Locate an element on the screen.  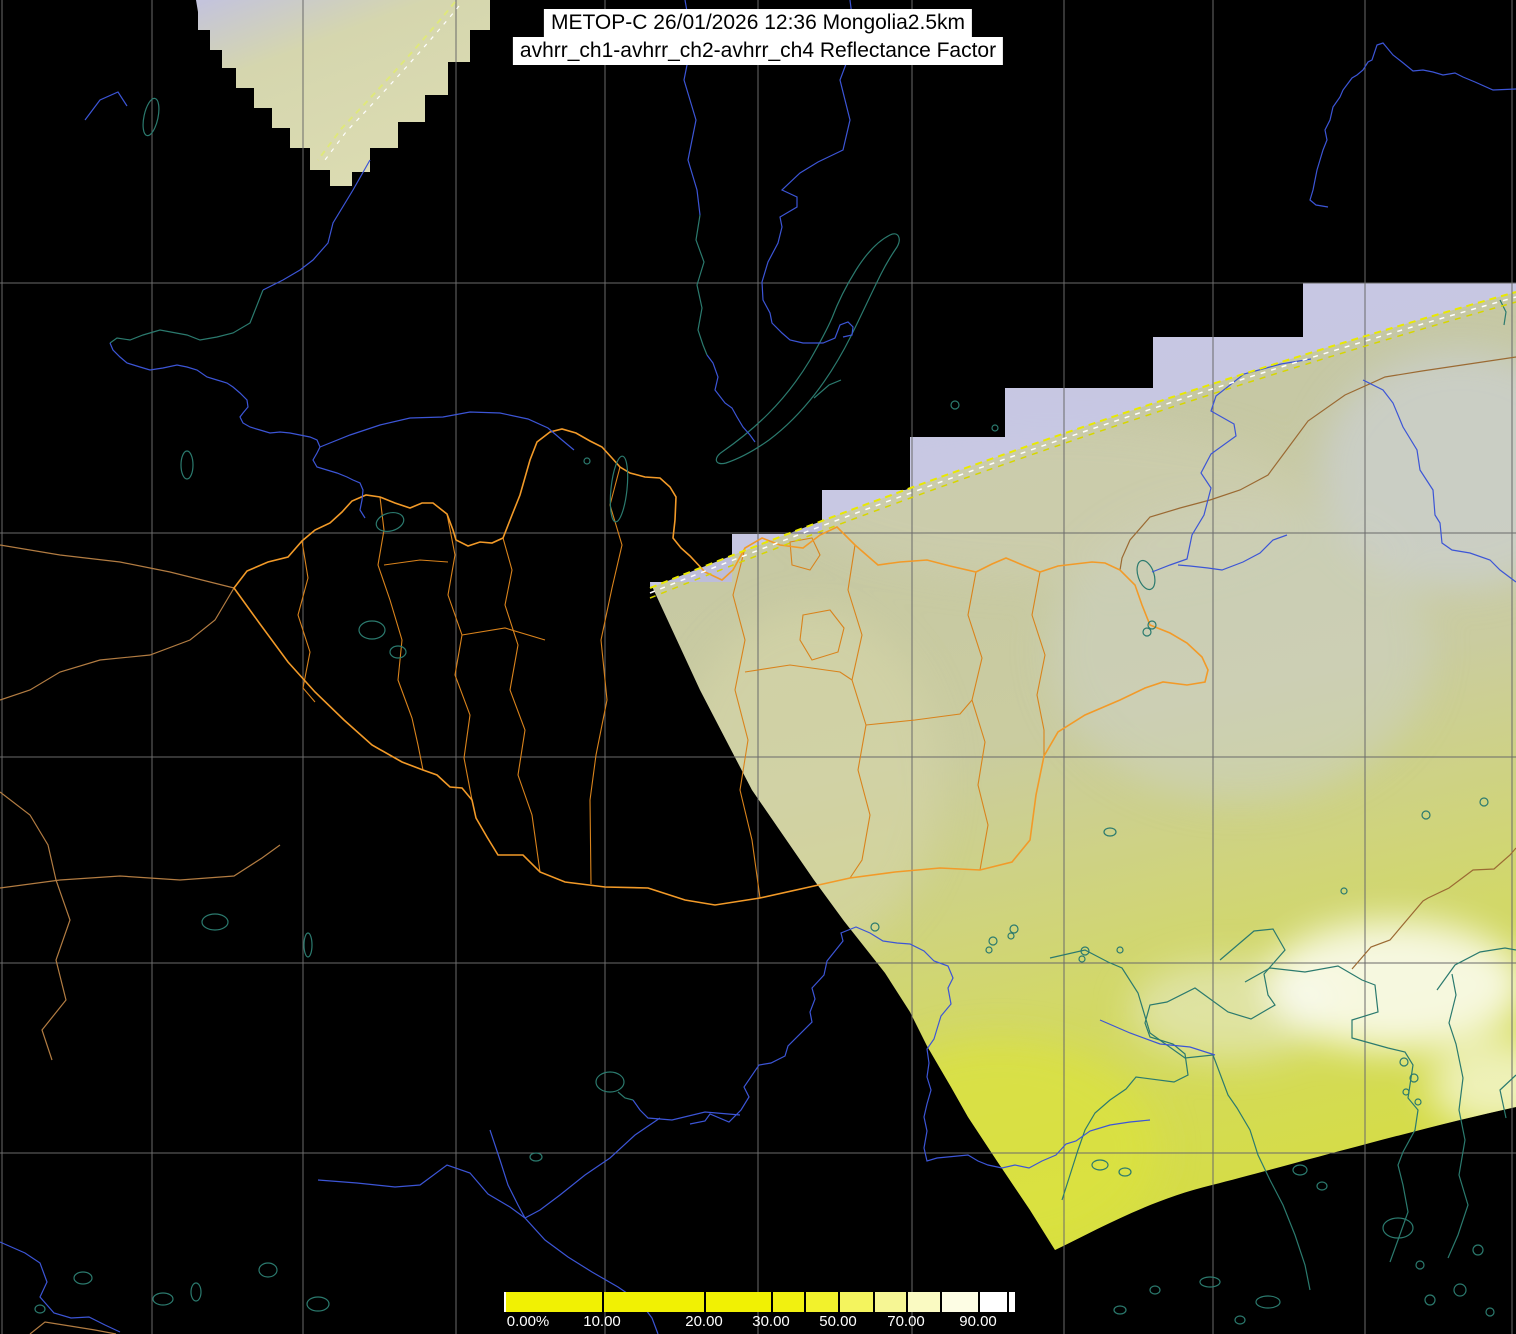
colorbar-tick-label: 70.00 is located at coordinates (906, 1321).